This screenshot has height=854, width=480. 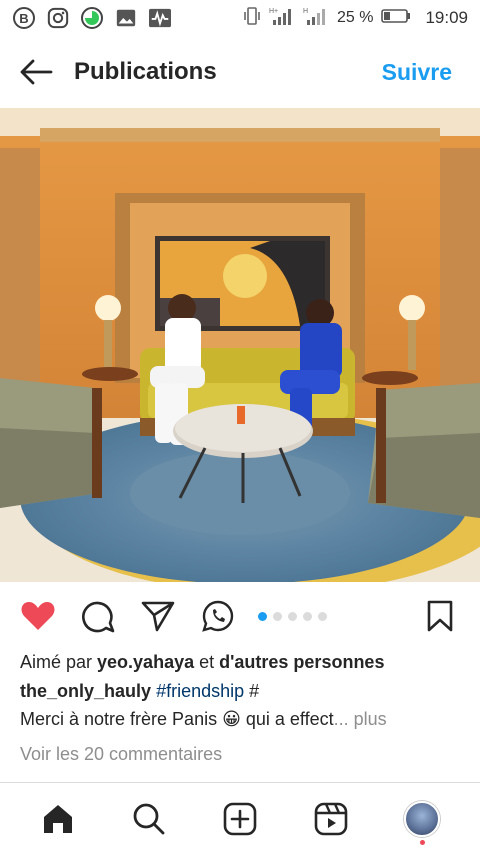 What do you see at coordinates (200, 691) in the screenshot?
I see `hashtag-link: #friendship` at bounding box center [200, 691].